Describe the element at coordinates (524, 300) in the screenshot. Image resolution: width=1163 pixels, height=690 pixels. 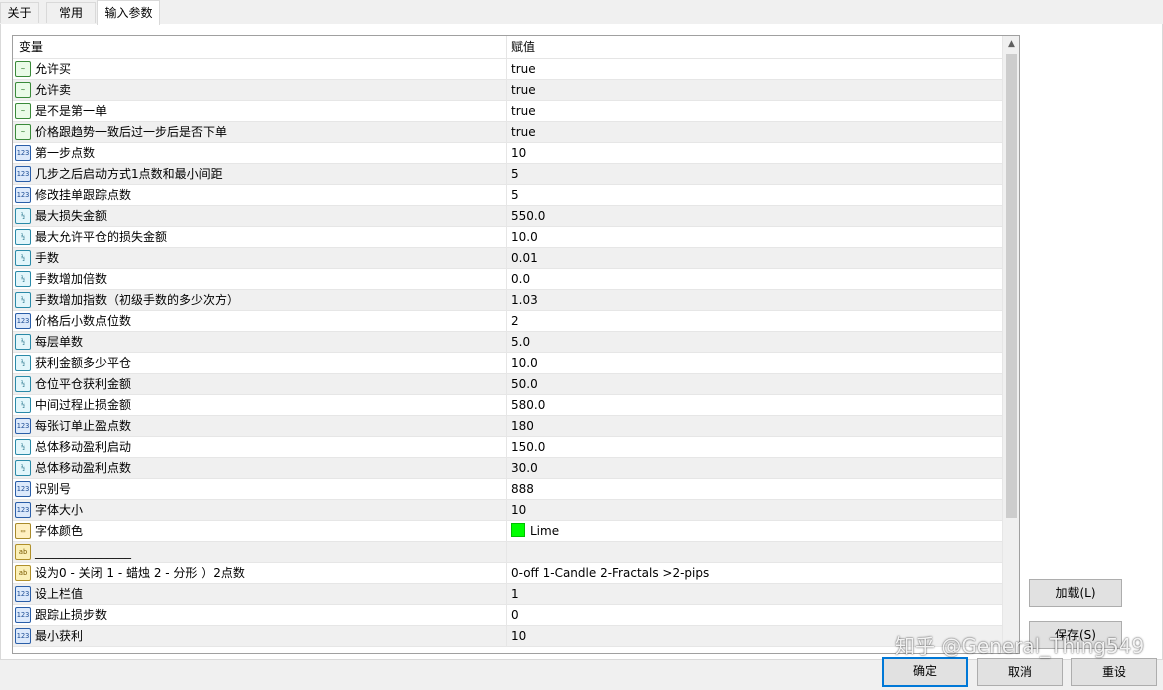
I see `value-cell: 1.03` at that location.